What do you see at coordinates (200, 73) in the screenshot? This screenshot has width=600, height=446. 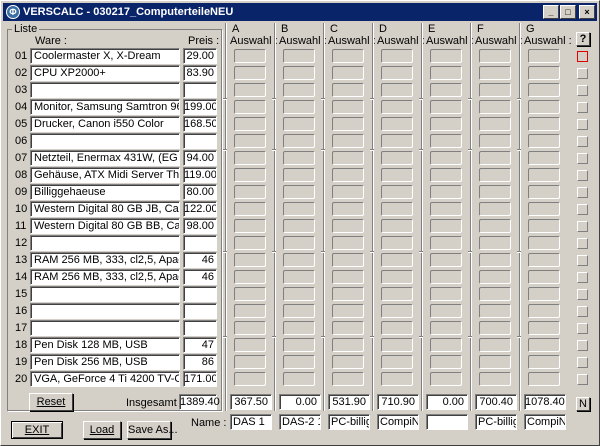 I see `preis-input: 83.90` at bounding box center [200, 73].